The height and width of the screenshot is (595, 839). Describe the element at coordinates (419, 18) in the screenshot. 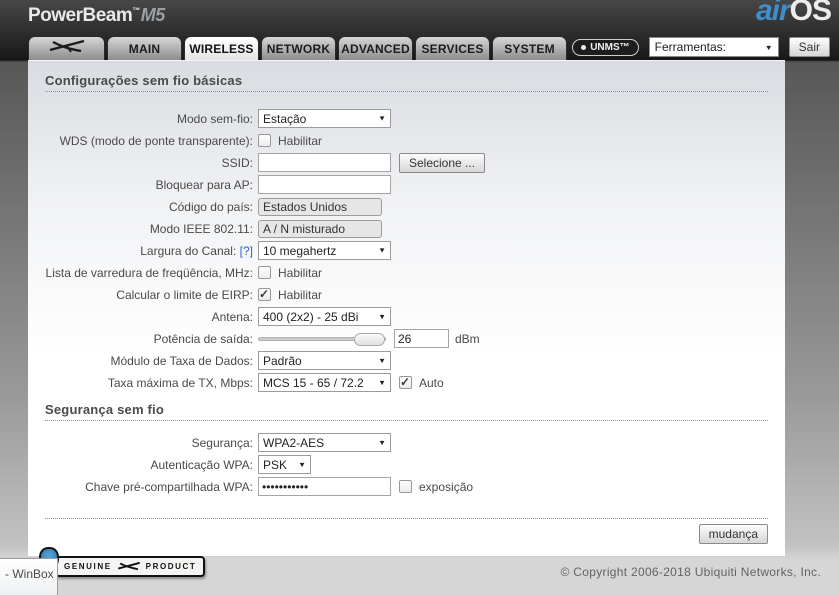

I see `header: PowerBeam™M5 airOS` at that location.